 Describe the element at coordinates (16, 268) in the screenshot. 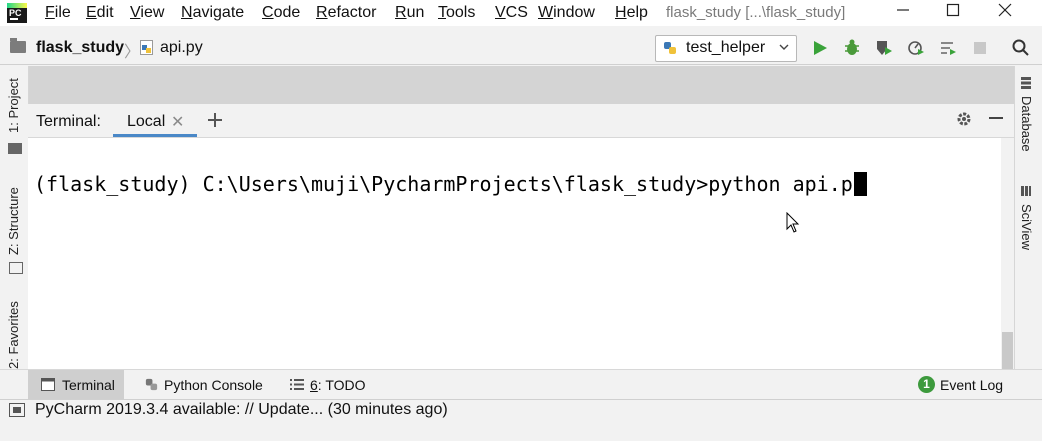

I see `structure-icon` at that location.